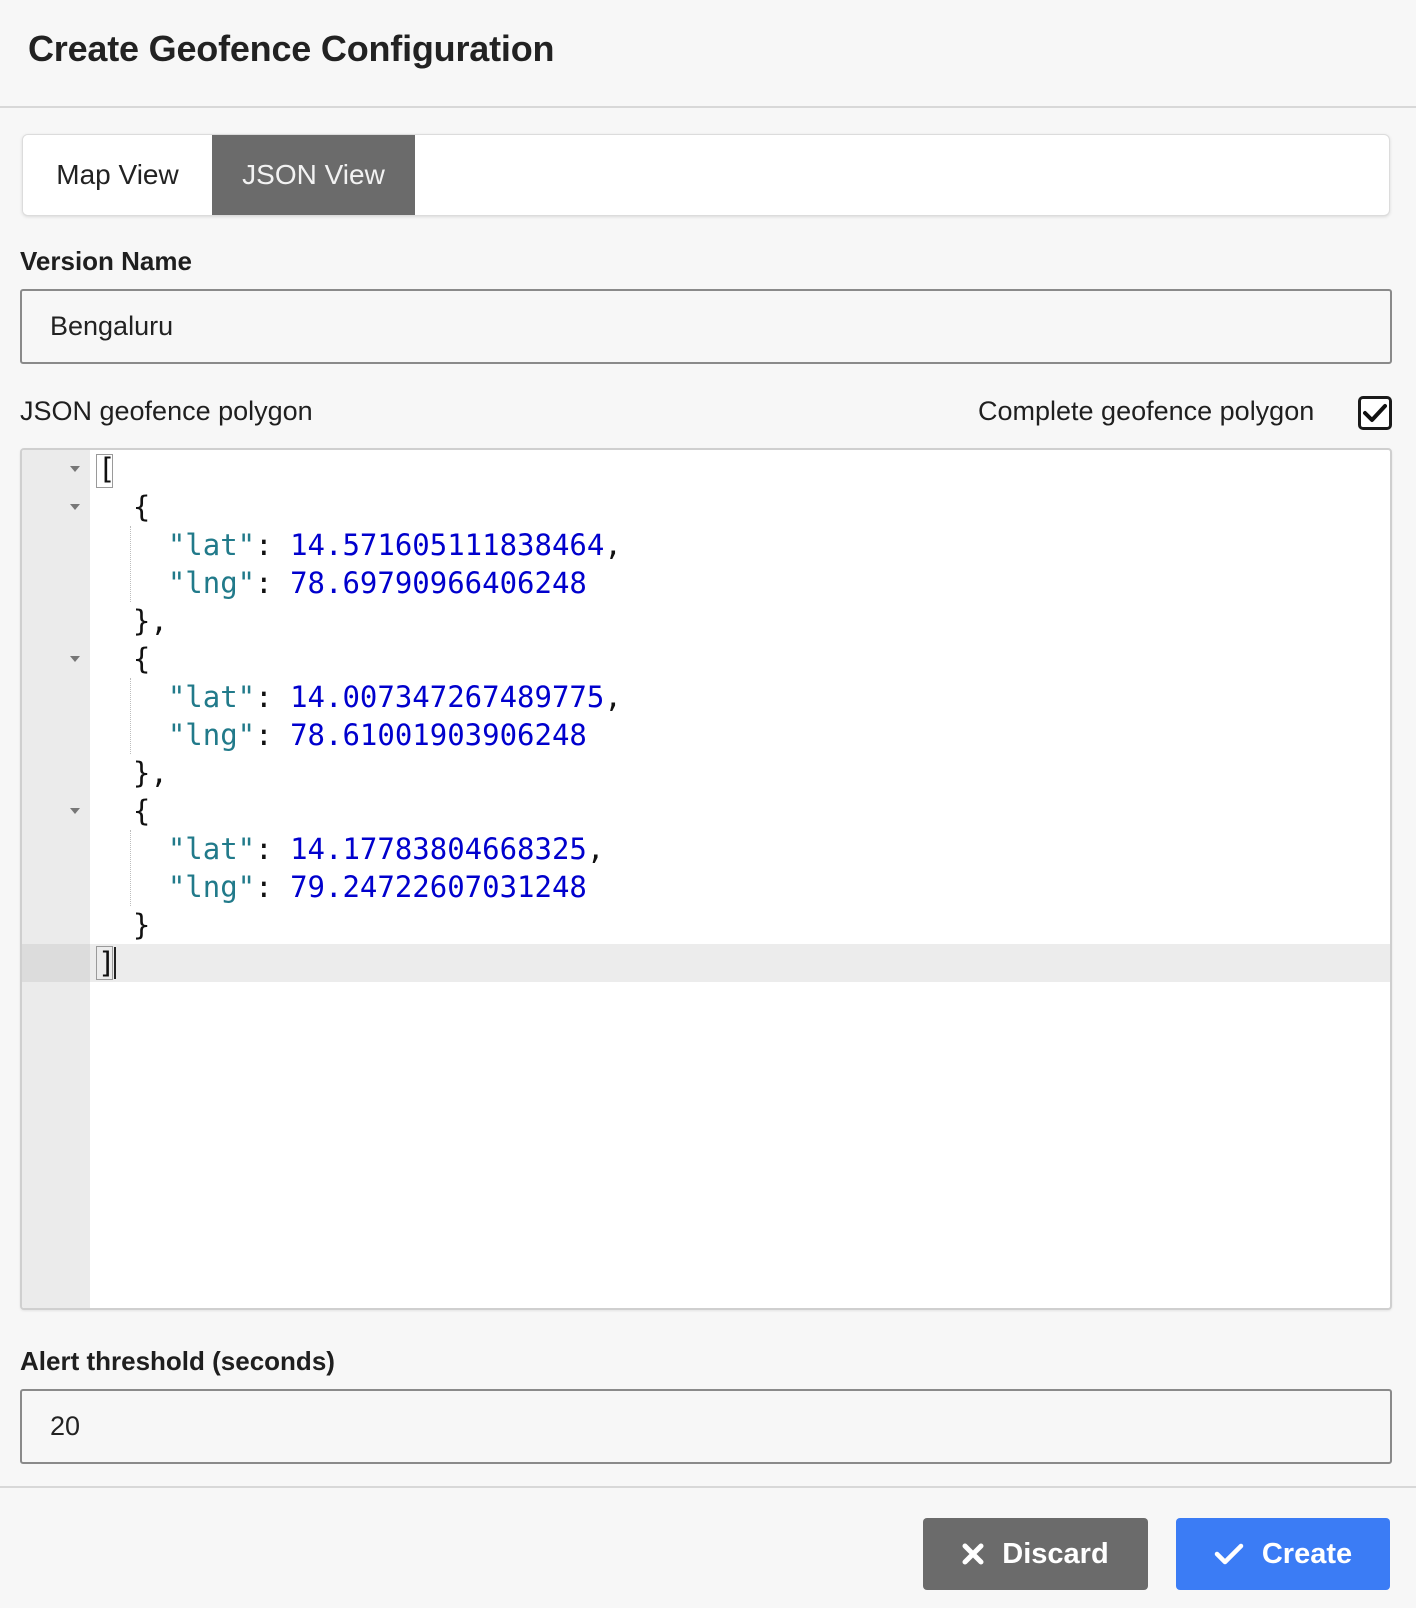 This screenshot has width=1416, height=1608. Describe the element at coordinates (177, 1361) in the screenshot. I see `alert-threshold-label: Alert threshold (seconds)` at that location.